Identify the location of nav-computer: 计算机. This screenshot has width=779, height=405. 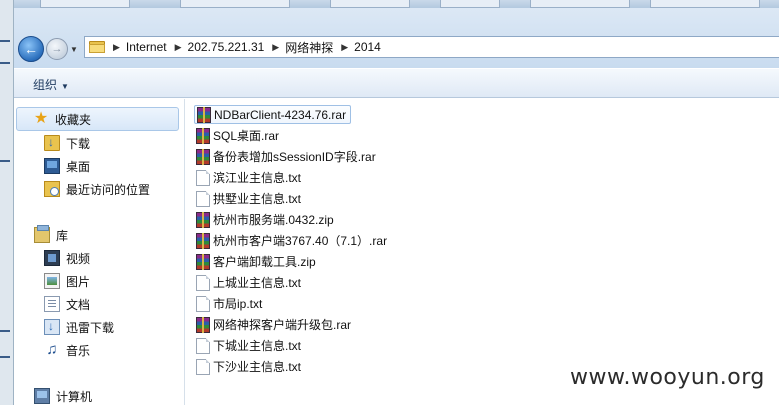
(63, 395).